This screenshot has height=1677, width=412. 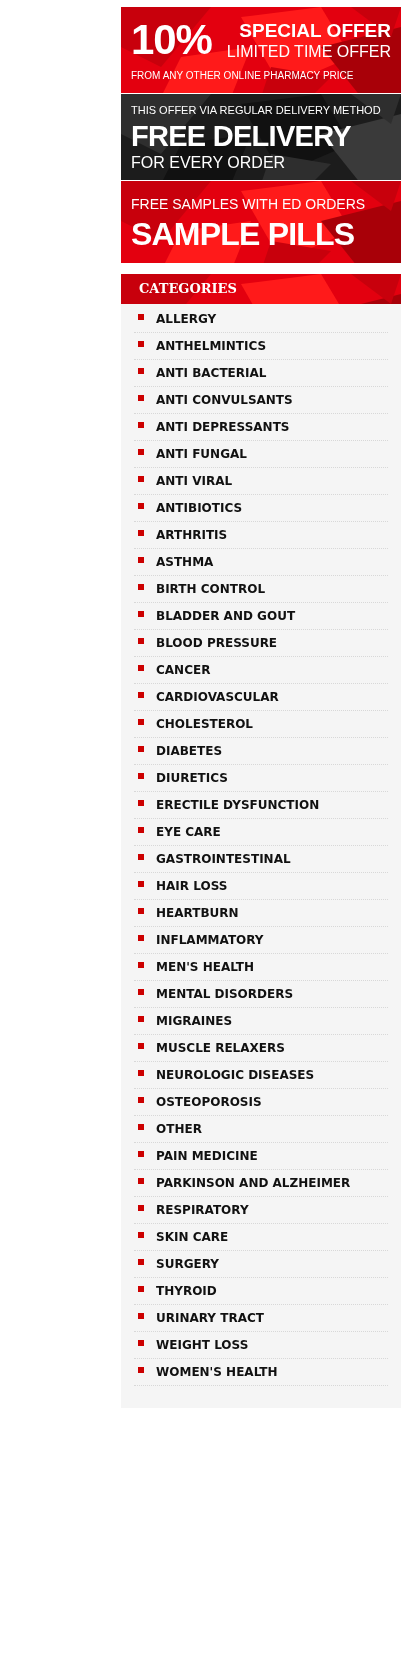 I want to click on category-link: PARKINSON AND ALZHEIMER, so click(x=253, y=1183).